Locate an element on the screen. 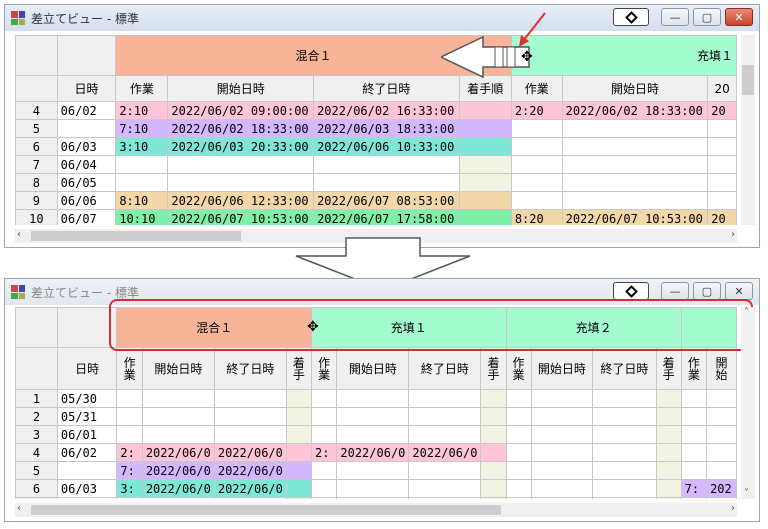  horizontal-scrollbar-2: ‹ › is located at coordinates (376, 510).